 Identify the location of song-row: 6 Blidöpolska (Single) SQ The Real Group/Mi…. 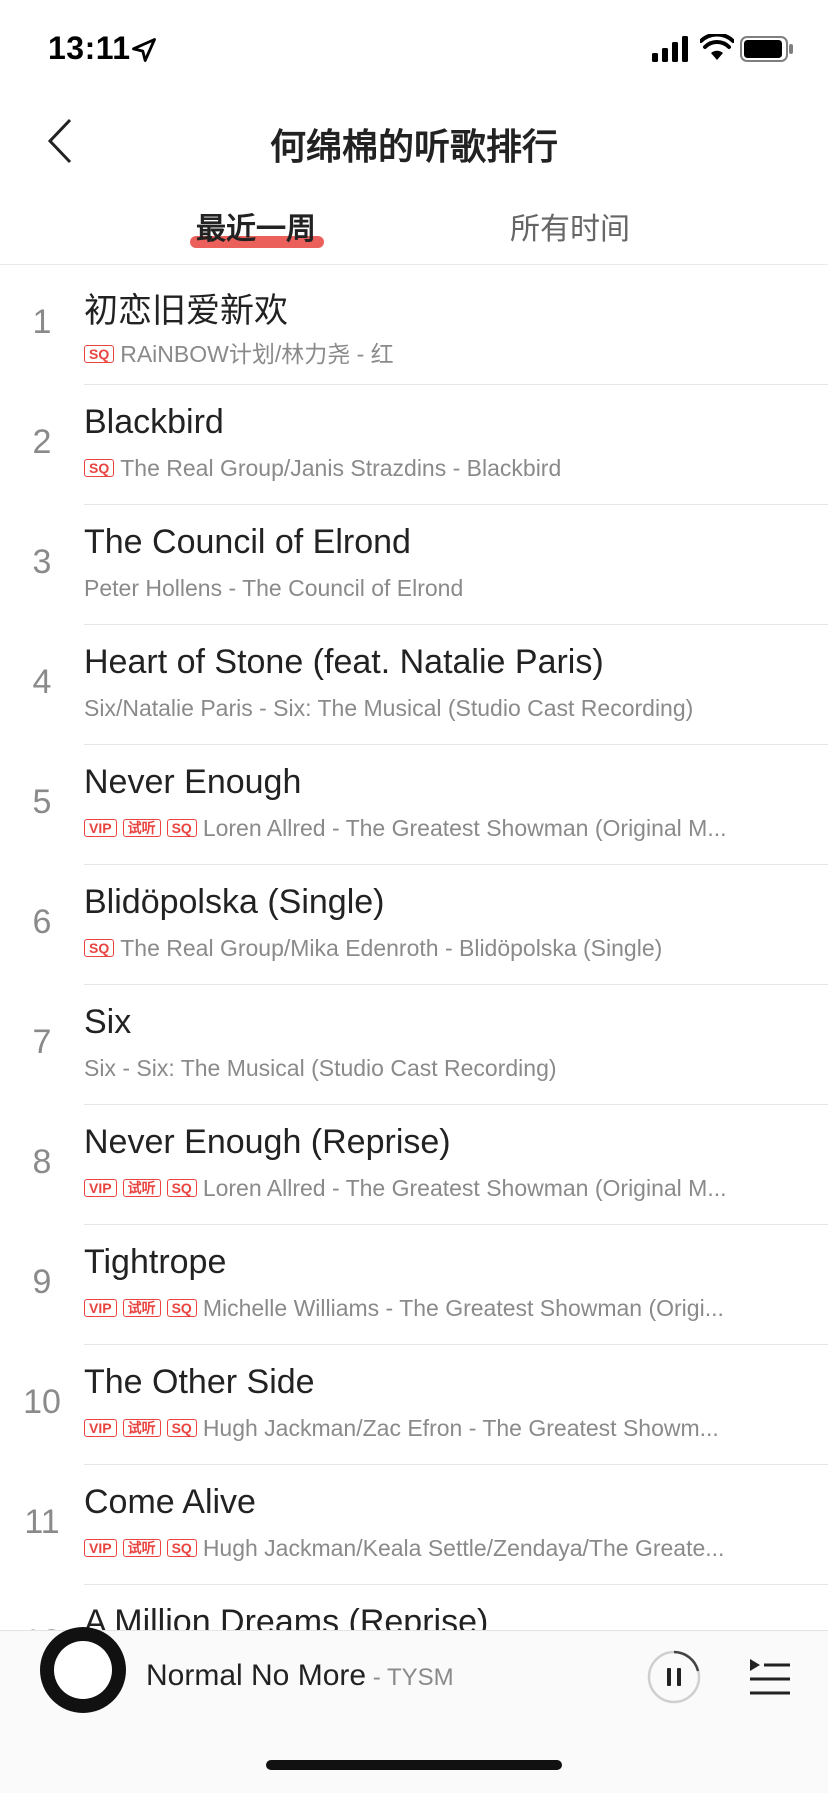
(430, 925).